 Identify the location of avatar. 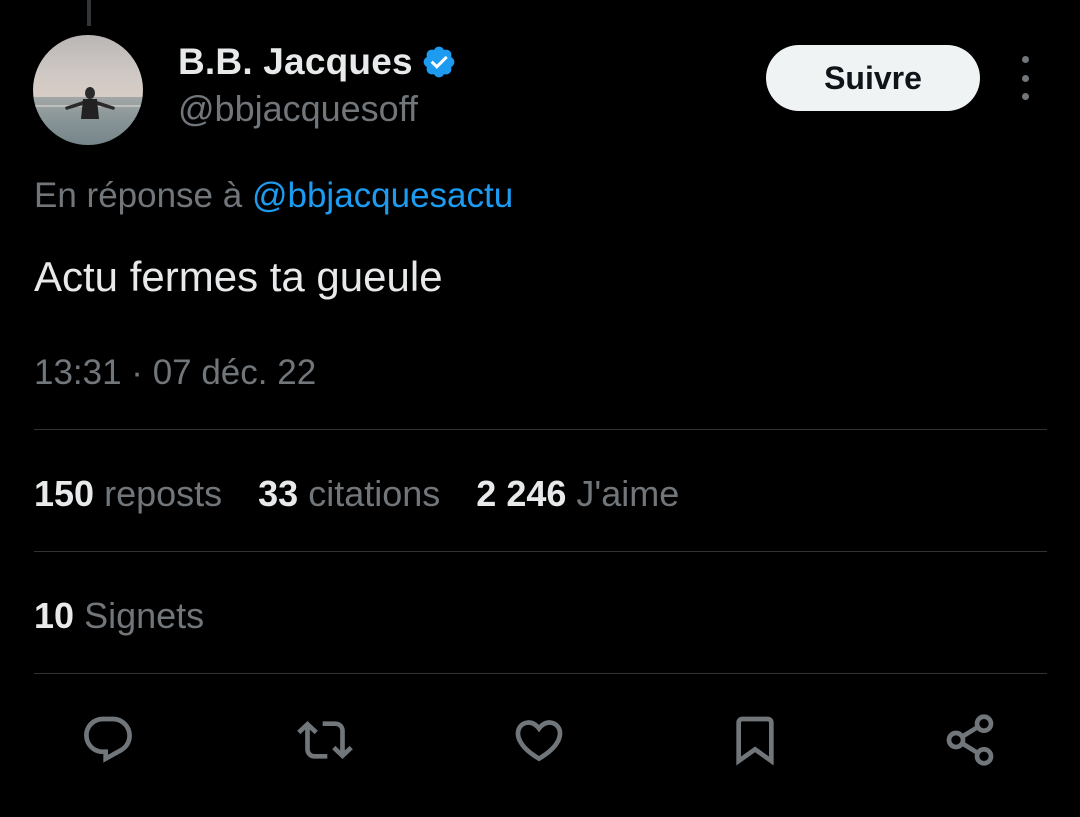
(88, 90).